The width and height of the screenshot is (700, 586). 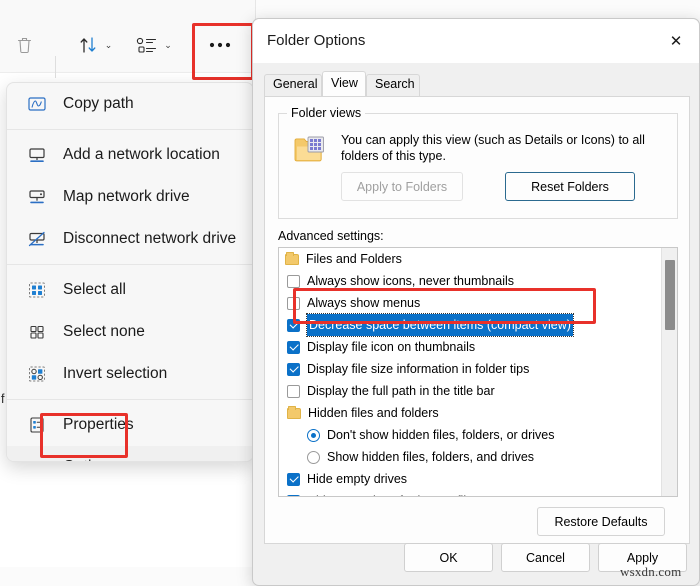 I want to click on menu-item-map-network-drive: Map network drive, so click(x=130, y=197).